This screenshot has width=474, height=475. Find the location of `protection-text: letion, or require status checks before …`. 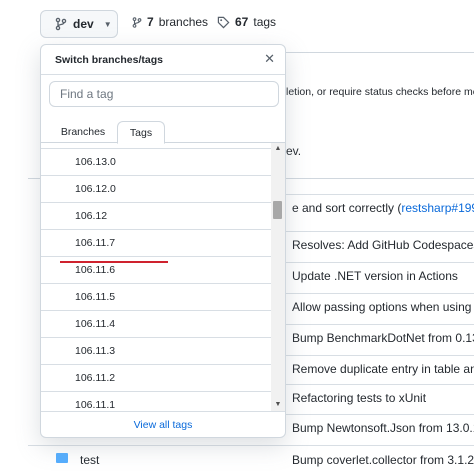

protection-text: letion, or require status checks before … is located at coordinates (380, 92).